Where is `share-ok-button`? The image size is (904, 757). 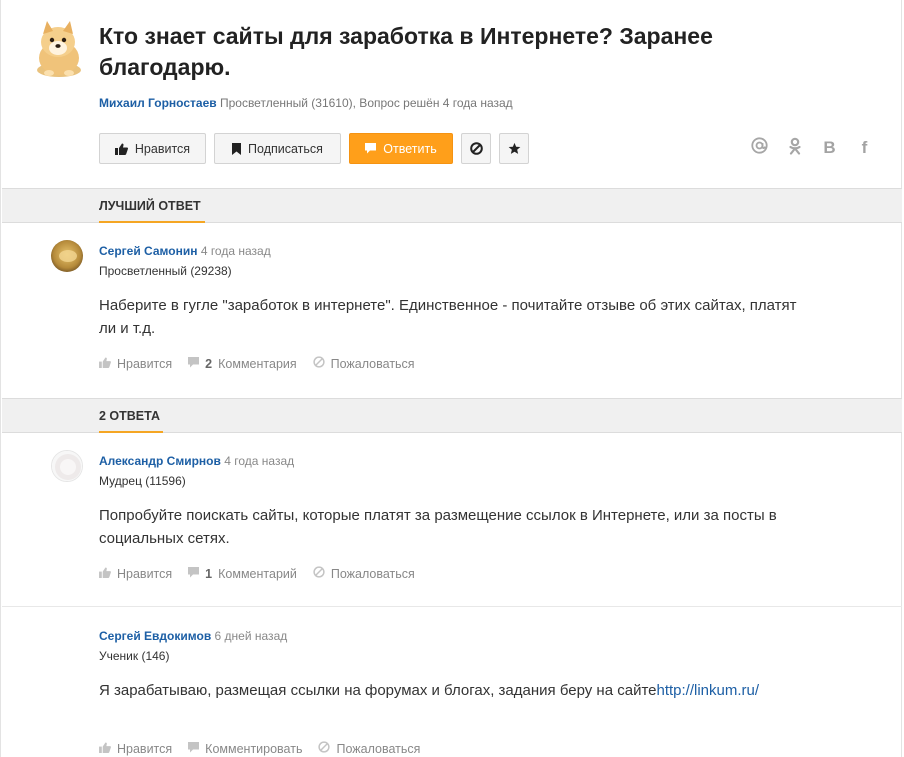
share-ok-button is located at coordinates (794, 148).